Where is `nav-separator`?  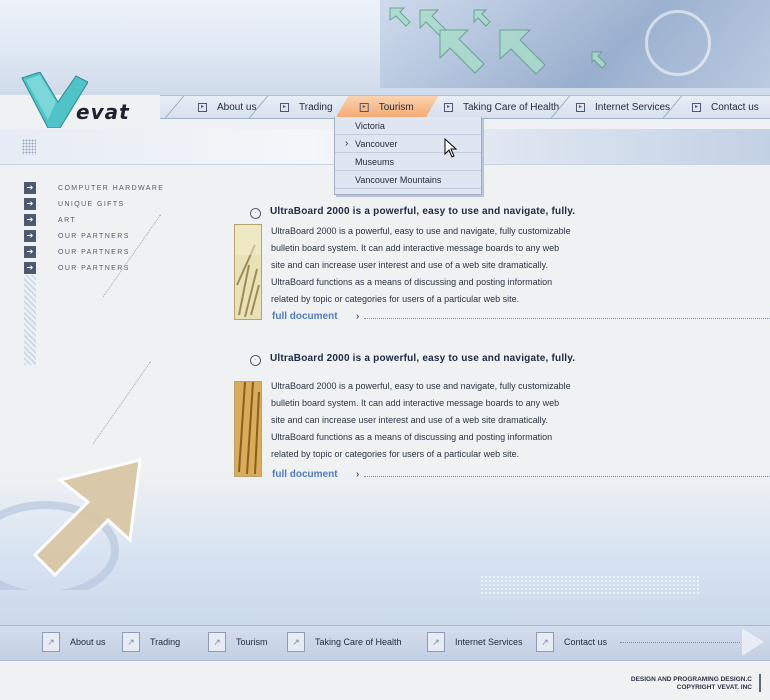
nav-separator is located at coordinates (174, 107).